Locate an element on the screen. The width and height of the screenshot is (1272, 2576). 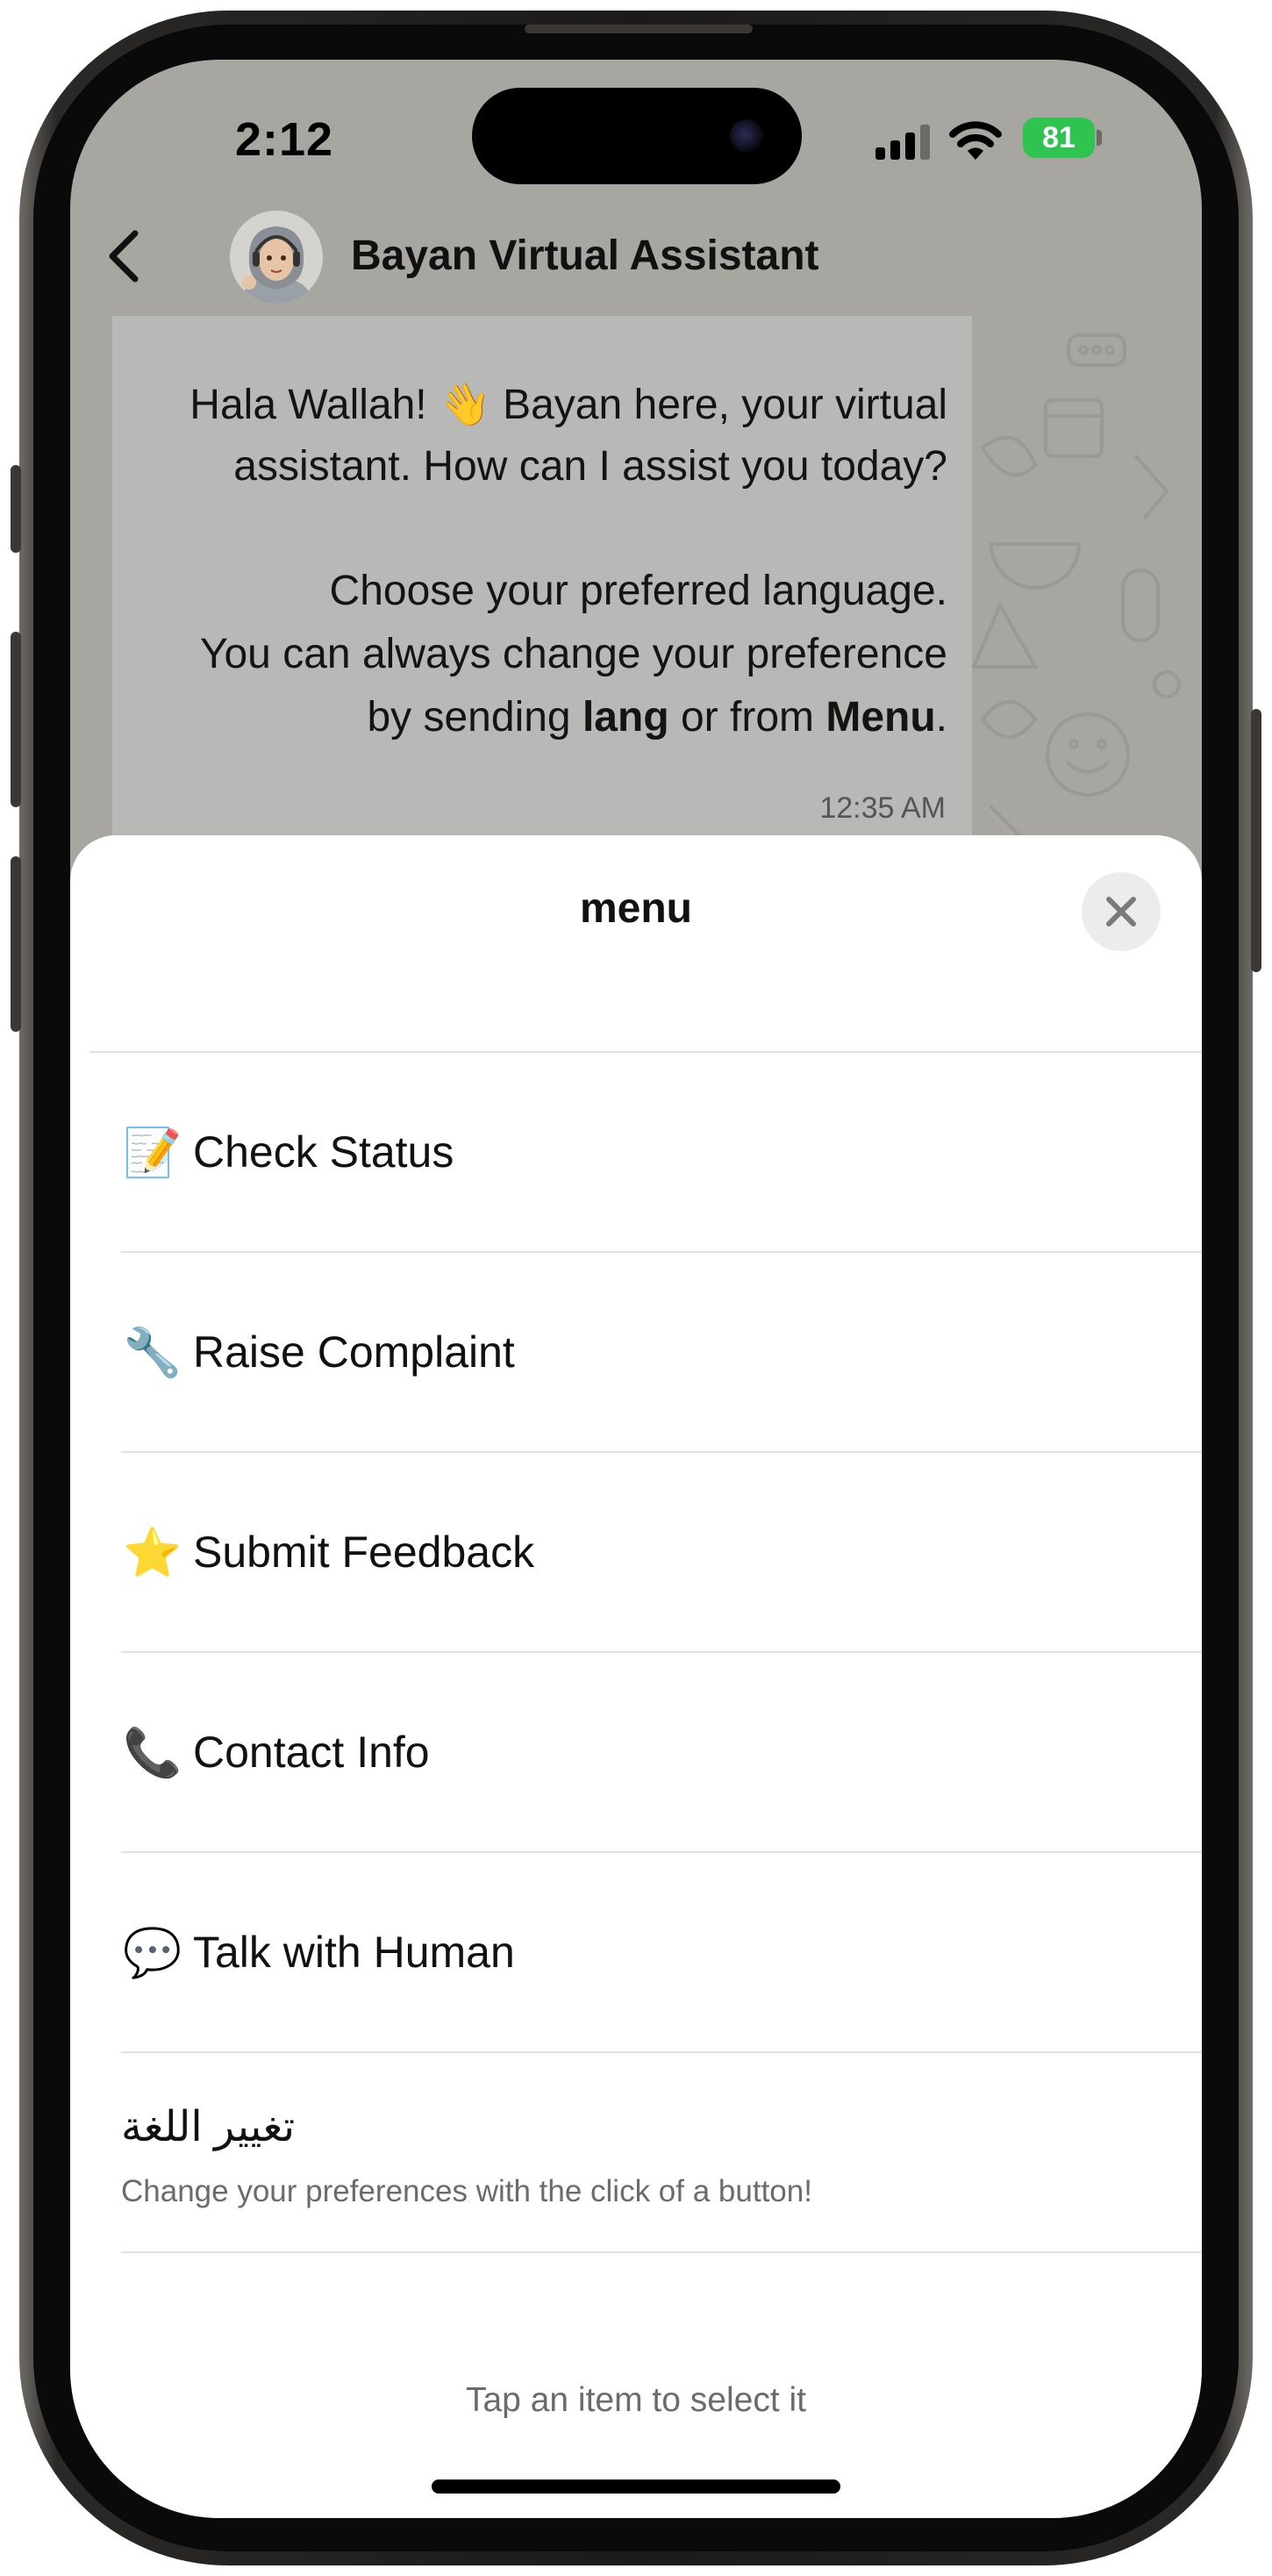
star-icon: ⭐ is located at coordinates (152, 1553).